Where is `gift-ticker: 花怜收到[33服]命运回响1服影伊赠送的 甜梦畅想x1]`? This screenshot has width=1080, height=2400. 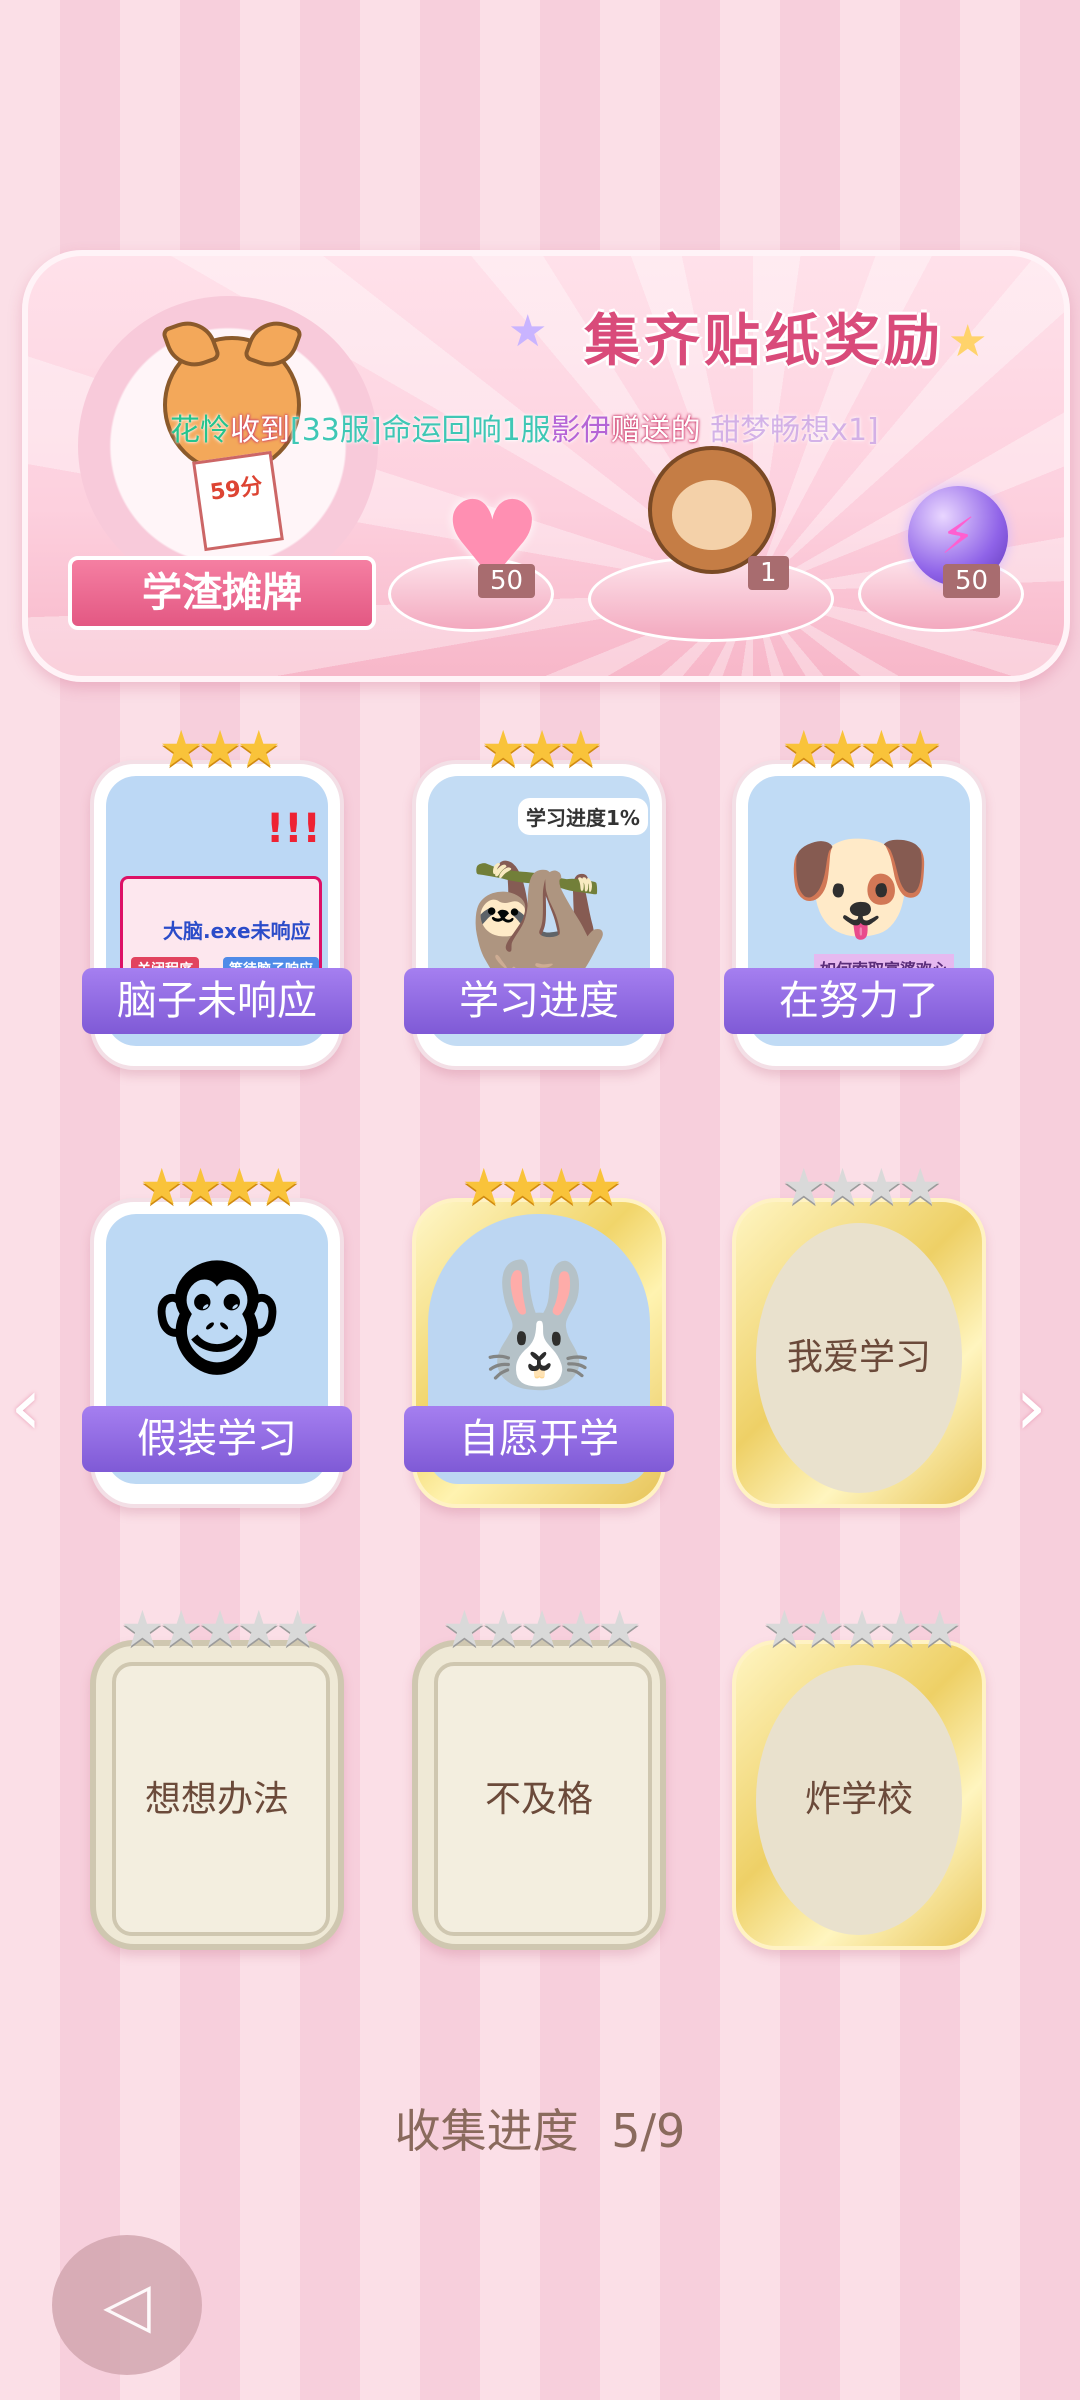 gift-ticker: 花怜收到[33服]命运回响1服影伊赠送的 甜梦畅想x1] is located at coordinates (524, 427).